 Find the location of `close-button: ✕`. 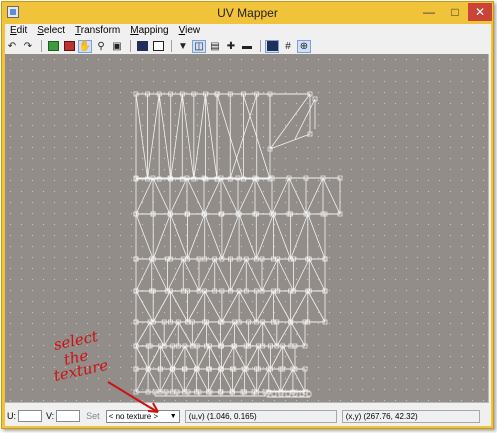

close-button: ✕ is located at coordinates (480, 12).